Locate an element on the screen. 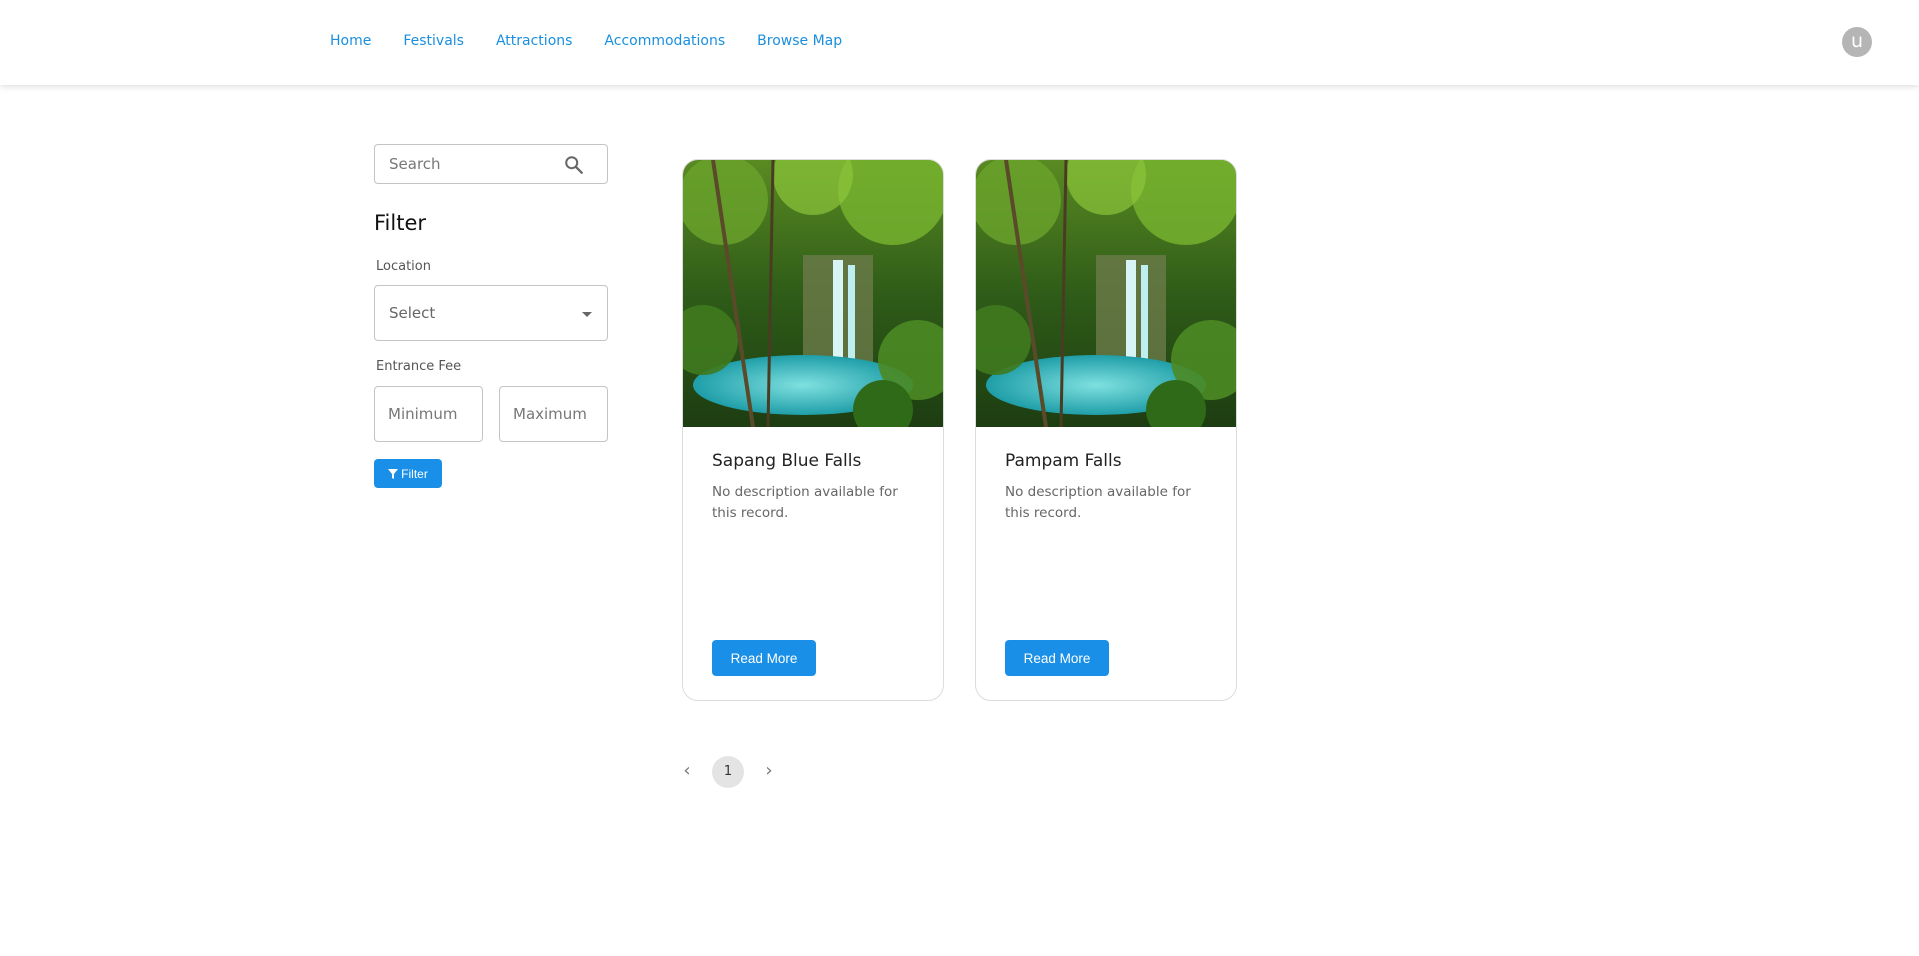  nav-festivals: Festivals is located at coordinates (433, 41).